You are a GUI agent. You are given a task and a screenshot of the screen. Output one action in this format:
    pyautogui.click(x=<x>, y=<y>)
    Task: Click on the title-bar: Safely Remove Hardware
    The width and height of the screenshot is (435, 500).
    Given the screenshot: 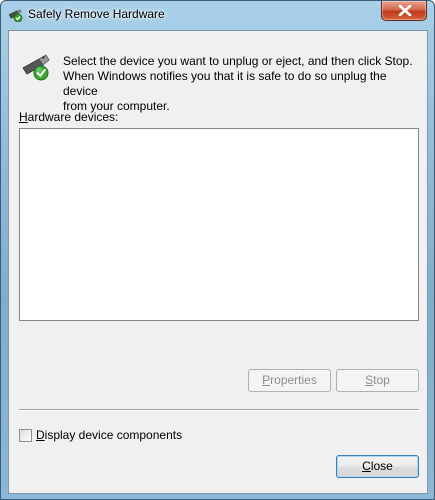 What is the action you would take?
    pyautogui.click(x=217, y=14)
    